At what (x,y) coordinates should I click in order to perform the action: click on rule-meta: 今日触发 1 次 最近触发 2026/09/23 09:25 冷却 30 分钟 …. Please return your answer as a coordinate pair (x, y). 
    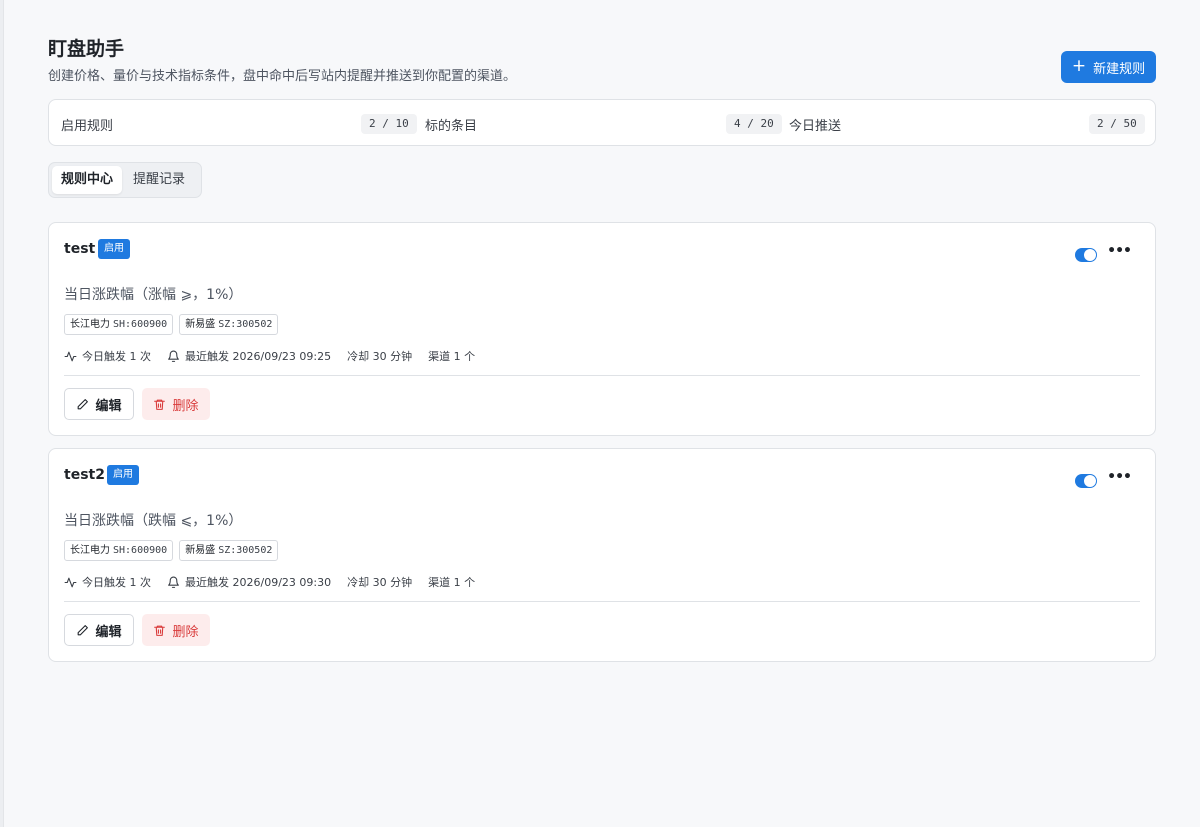
    Looking at the image, I should click on (277, 356).